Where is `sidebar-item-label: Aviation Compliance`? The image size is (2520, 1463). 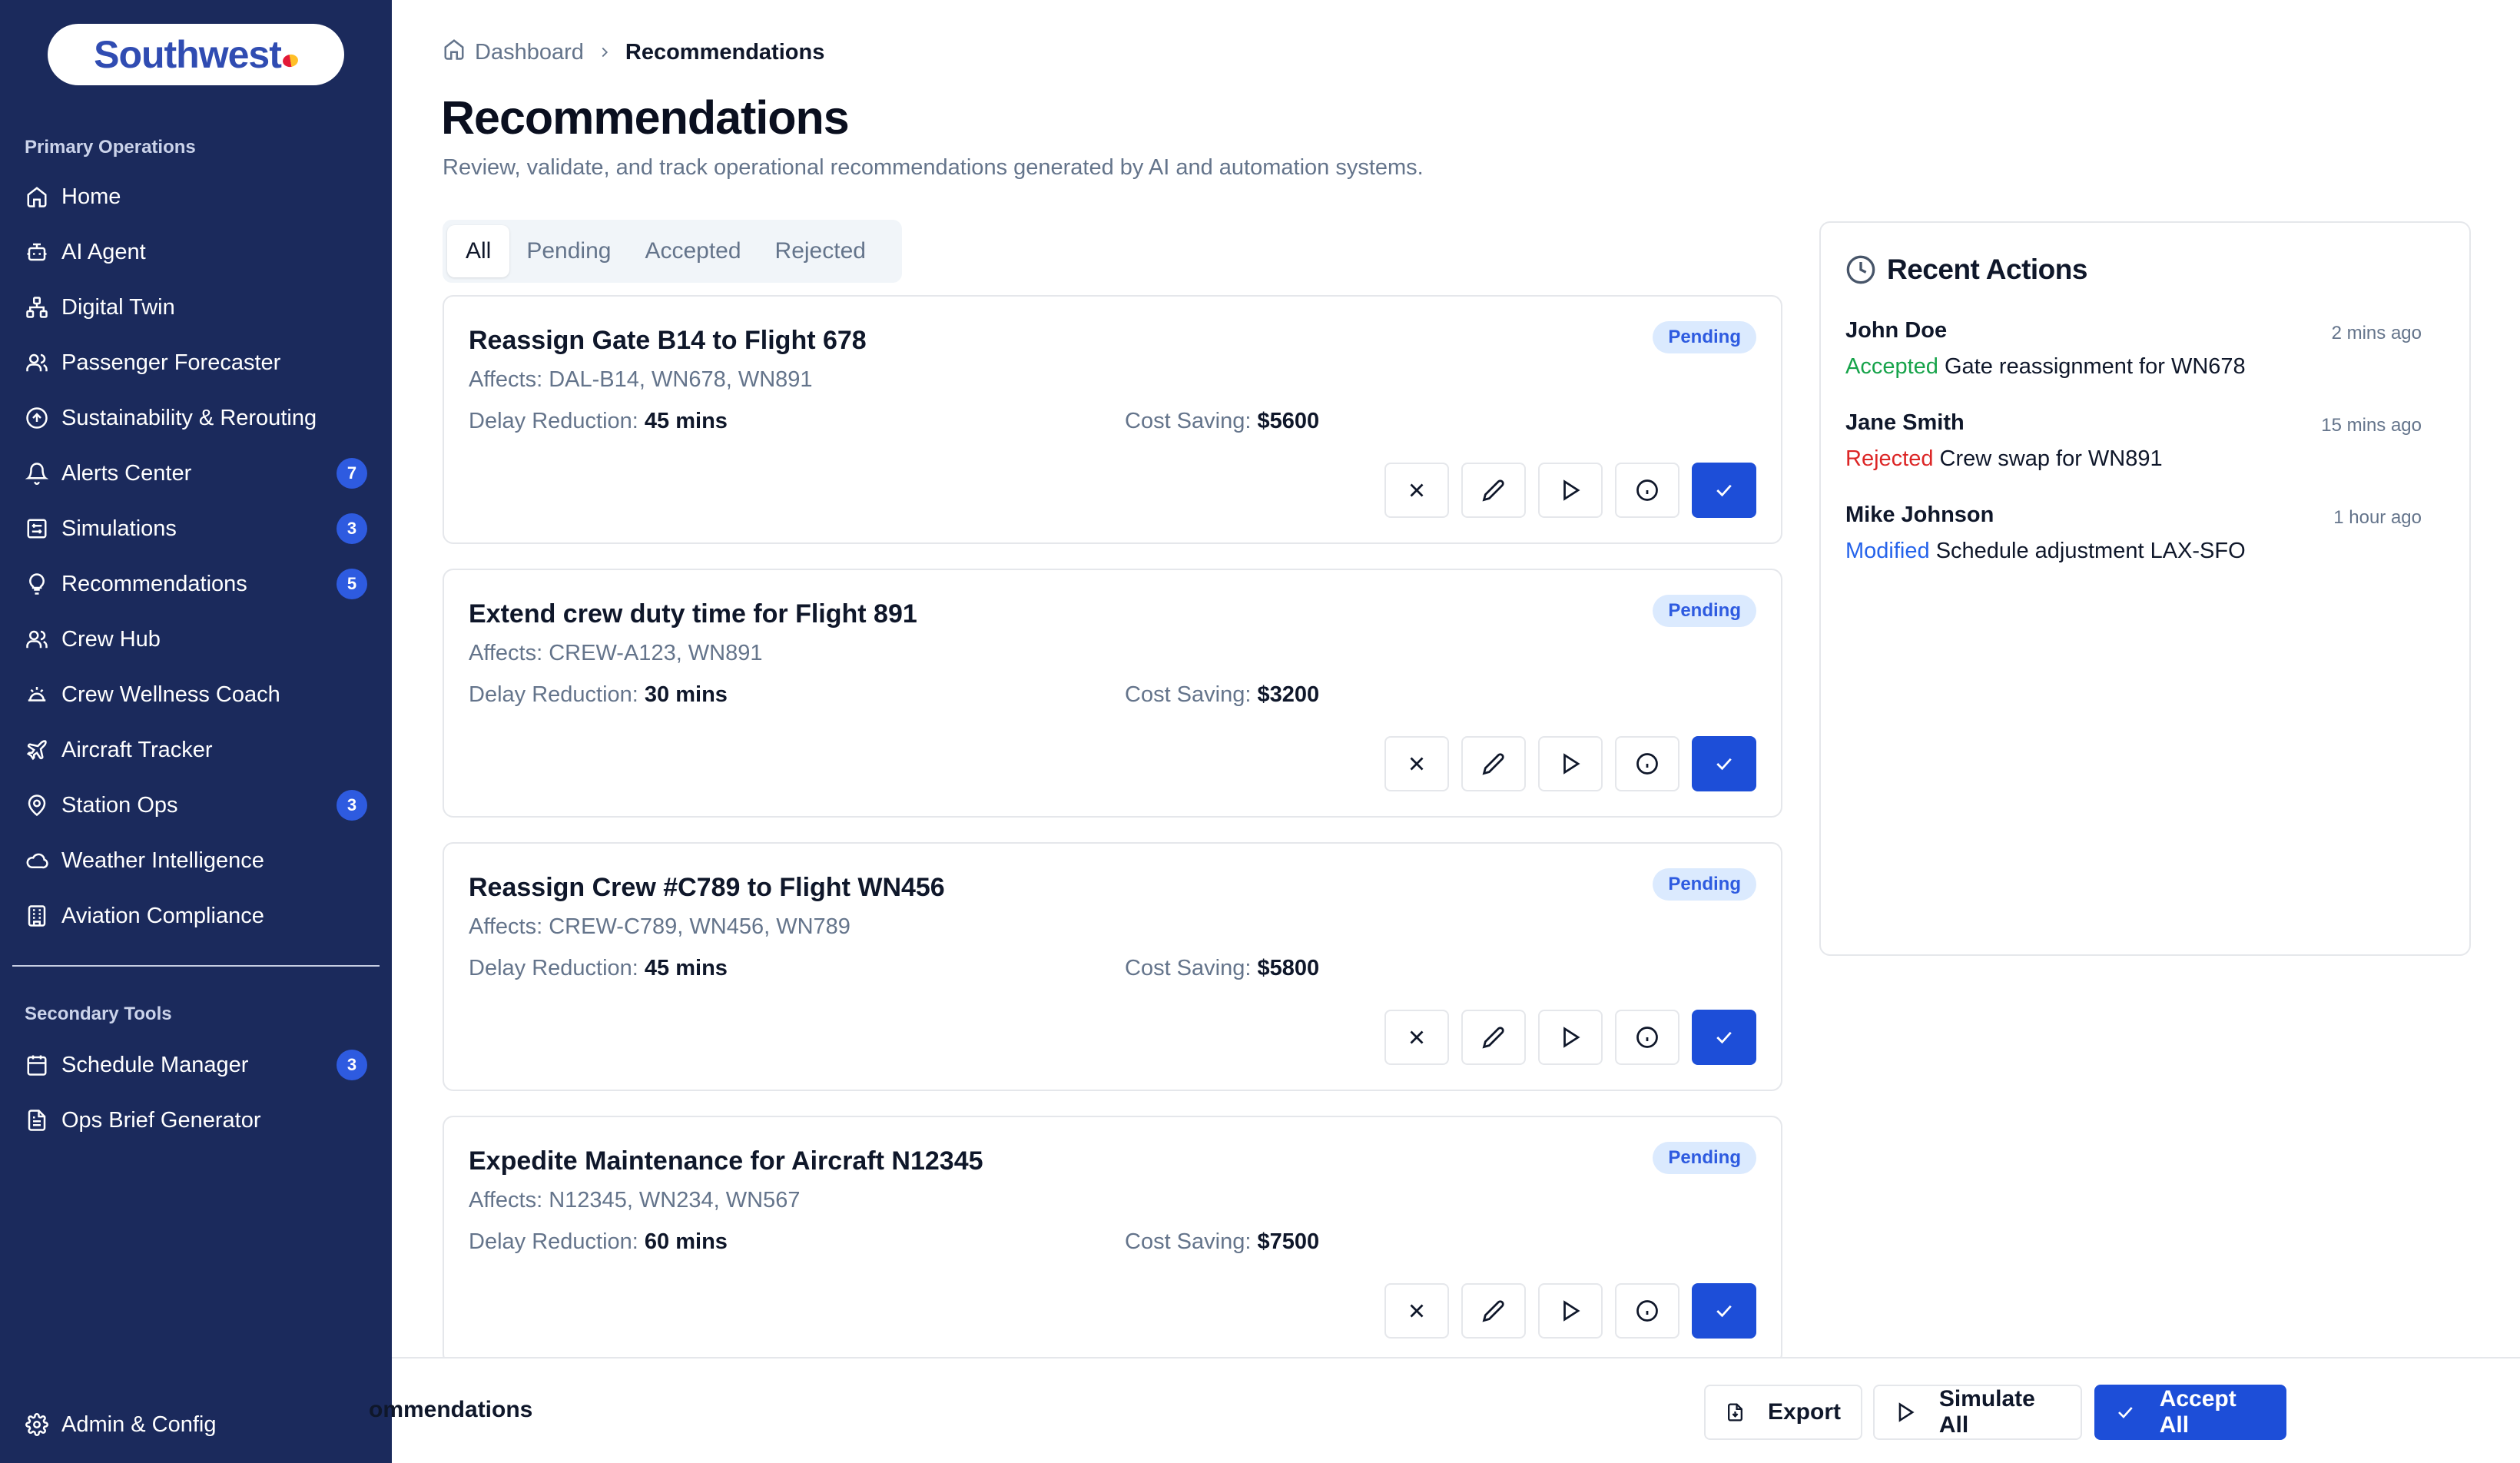 sidebar-item-label: Aviation Compliance is located at coordinates (162, 915).